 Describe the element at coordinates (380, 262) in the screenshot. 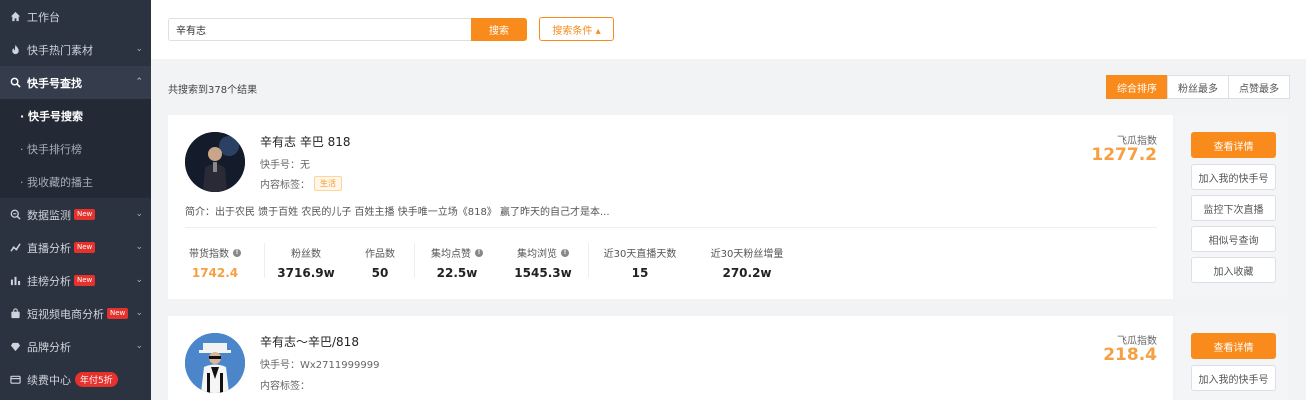

I see `metric-works: 作品数 50` at that location.